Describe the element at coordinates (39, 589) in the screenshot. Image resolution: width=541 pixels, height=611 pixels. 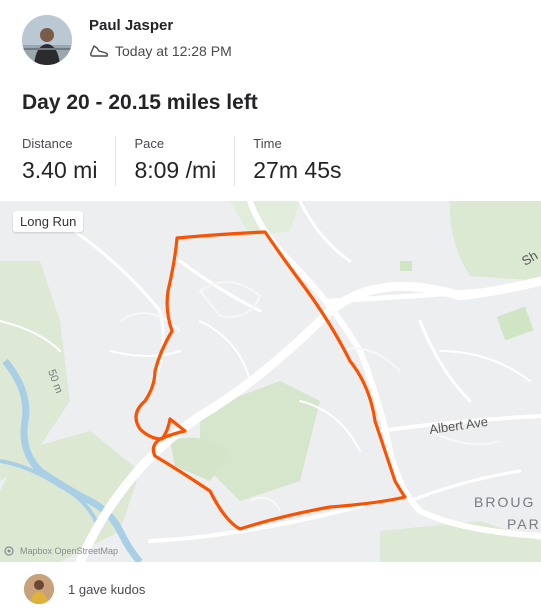
I see `kudo-giver-avatar` at that location.